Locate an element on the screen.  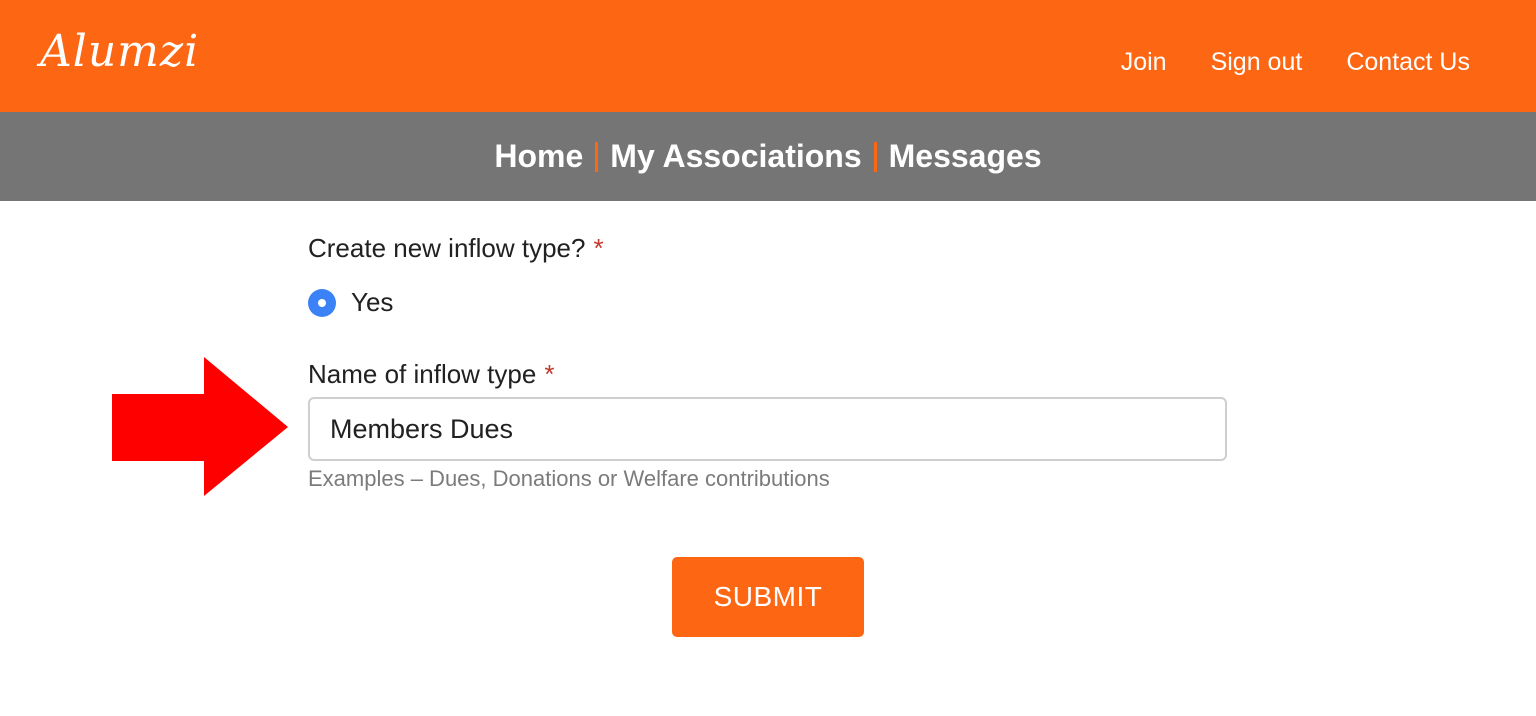
top-nav: Join Sign out Contact Us is located at coordinates (1295, 62).